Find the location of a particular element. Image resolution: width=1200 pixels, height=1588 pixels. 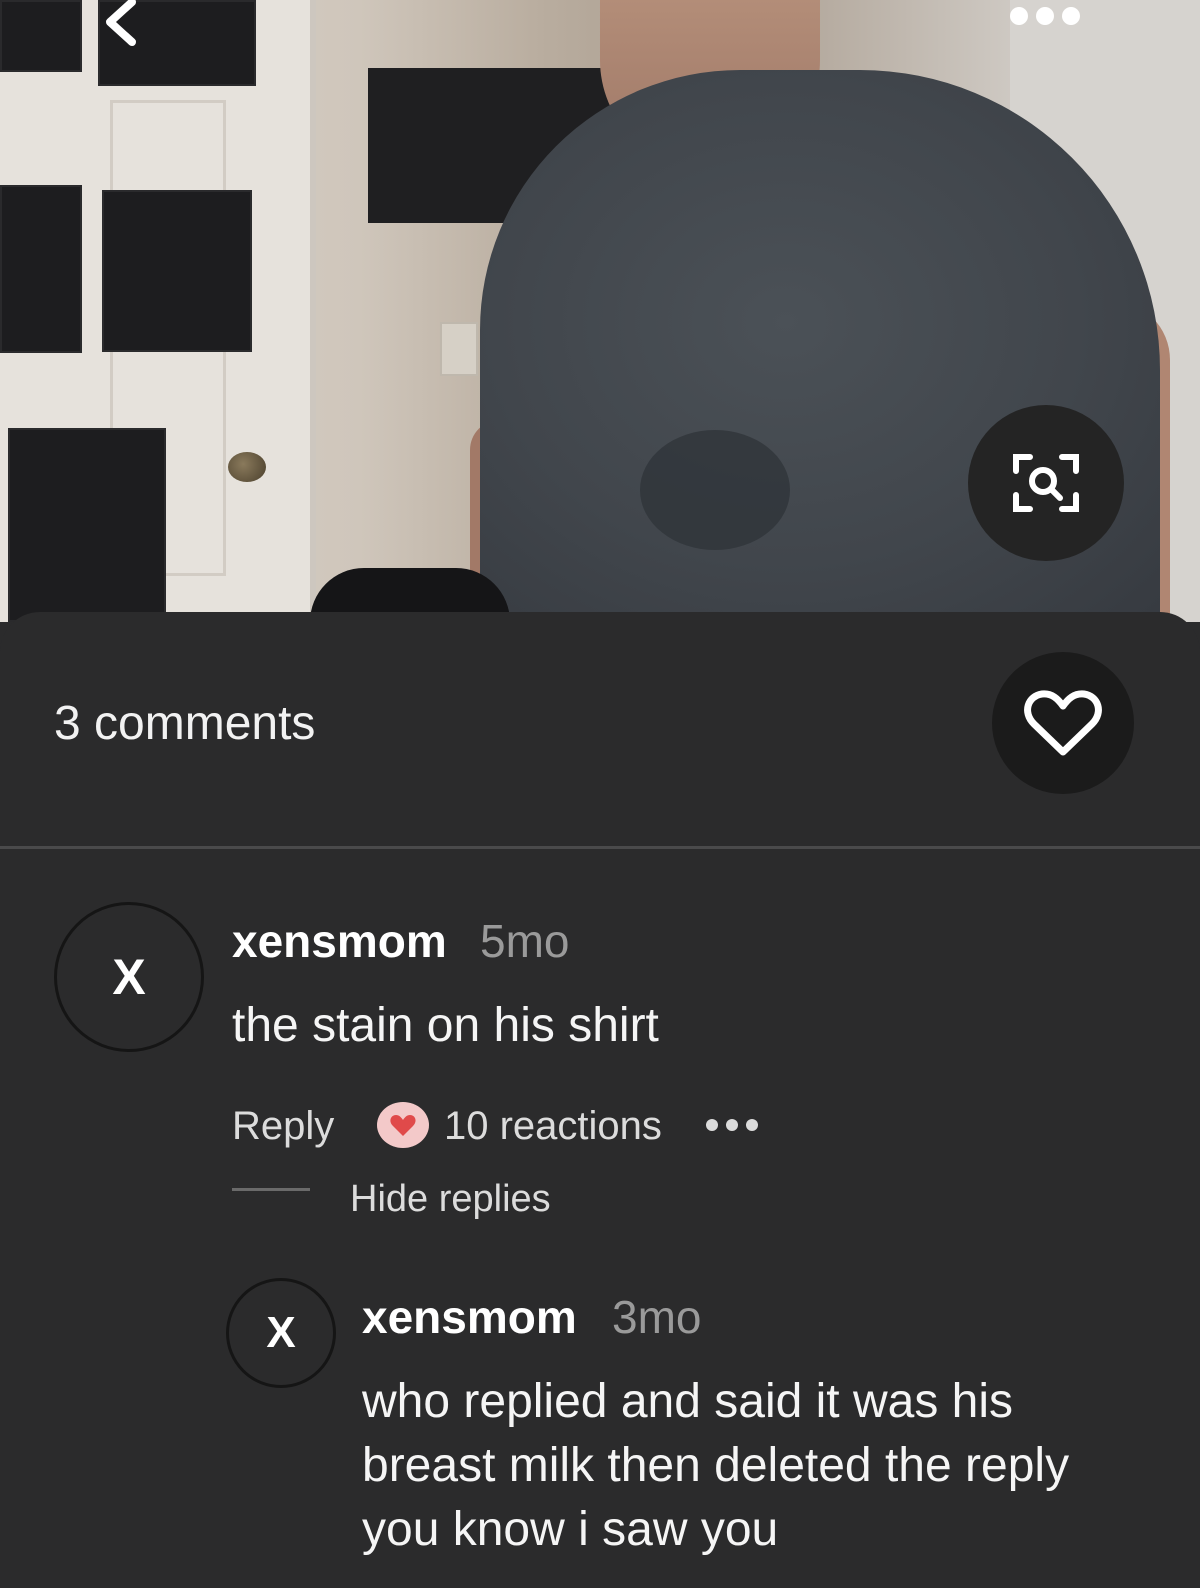

heart-outline-icon is located at coordinates (1063, 723).